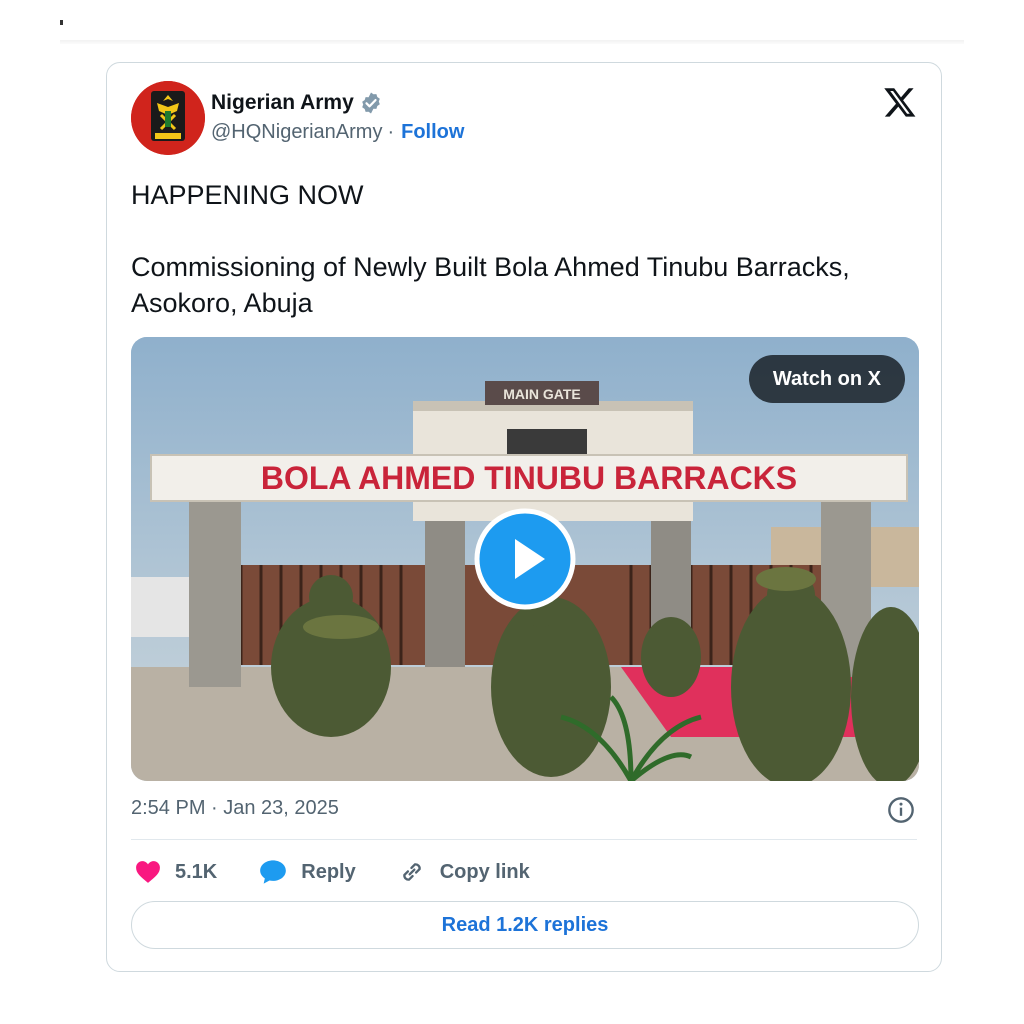  What do you see at coordinates (196, 871) in the screenshot?
I see `like-count: 5.1K` at bounding box center [196, 871].